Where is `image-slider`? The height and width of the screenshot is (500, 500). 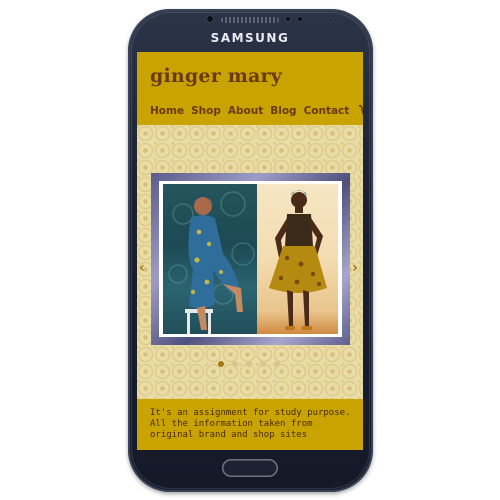
image-slider is located at coordinates (250, 259).